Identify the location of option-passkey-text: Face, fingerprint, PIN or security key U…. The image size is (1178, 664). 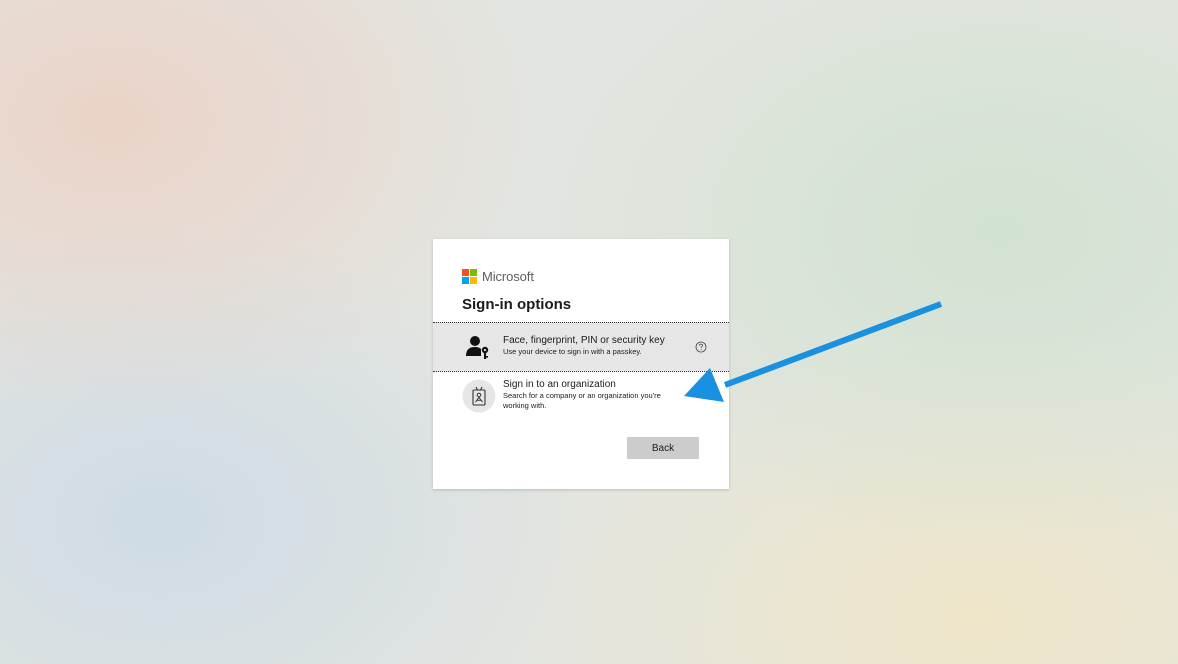
(592, 346).